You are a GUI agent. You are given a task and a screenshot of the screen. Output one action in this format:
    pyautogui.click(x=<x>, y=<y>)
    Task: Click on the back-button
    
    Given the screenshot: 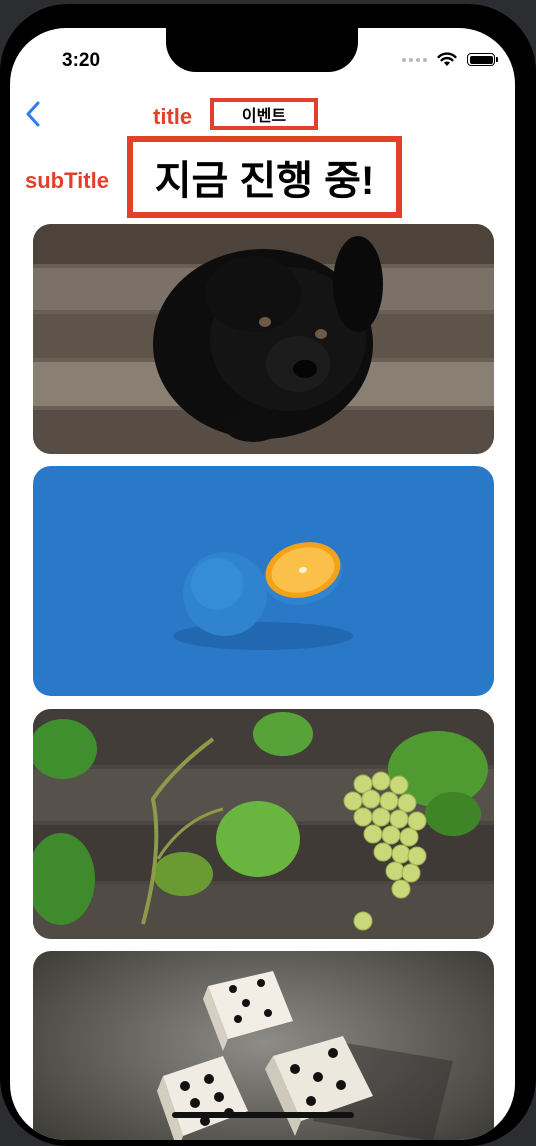 What is the action you would take?
    pyautogui.click(x=34, y=114)
    